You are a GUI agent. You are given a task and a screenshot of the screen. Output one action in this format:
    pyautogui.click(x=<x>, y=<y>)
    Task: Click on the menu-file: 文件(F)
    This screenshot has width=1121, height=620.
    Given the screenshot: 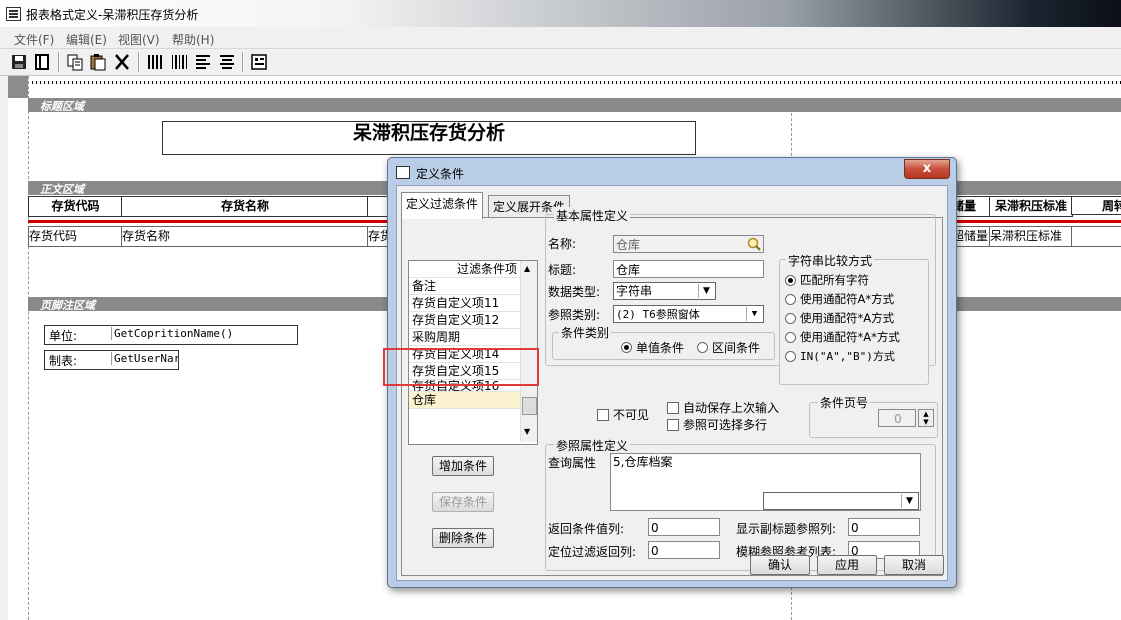 What is the action you would take?
    pyautogui.click(x=34, y=39)
    